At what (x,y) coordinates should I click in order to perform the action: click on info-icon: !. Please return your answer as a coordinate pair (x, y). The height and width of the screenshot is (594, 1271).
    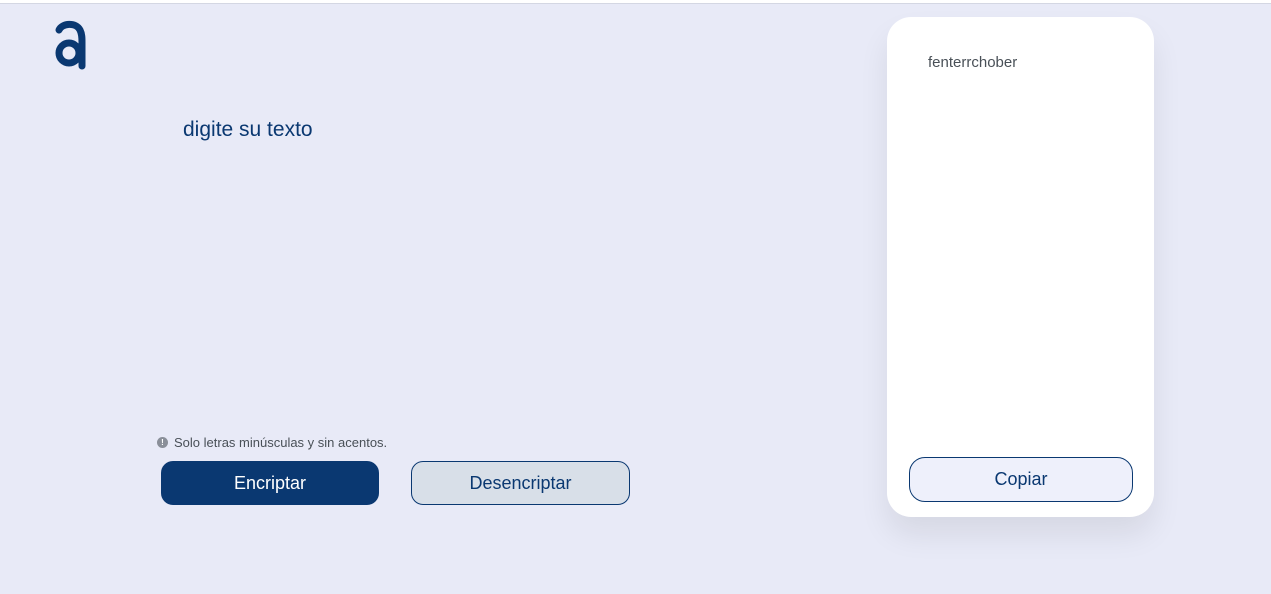
    Looking at the image, I should click on (162, 442).